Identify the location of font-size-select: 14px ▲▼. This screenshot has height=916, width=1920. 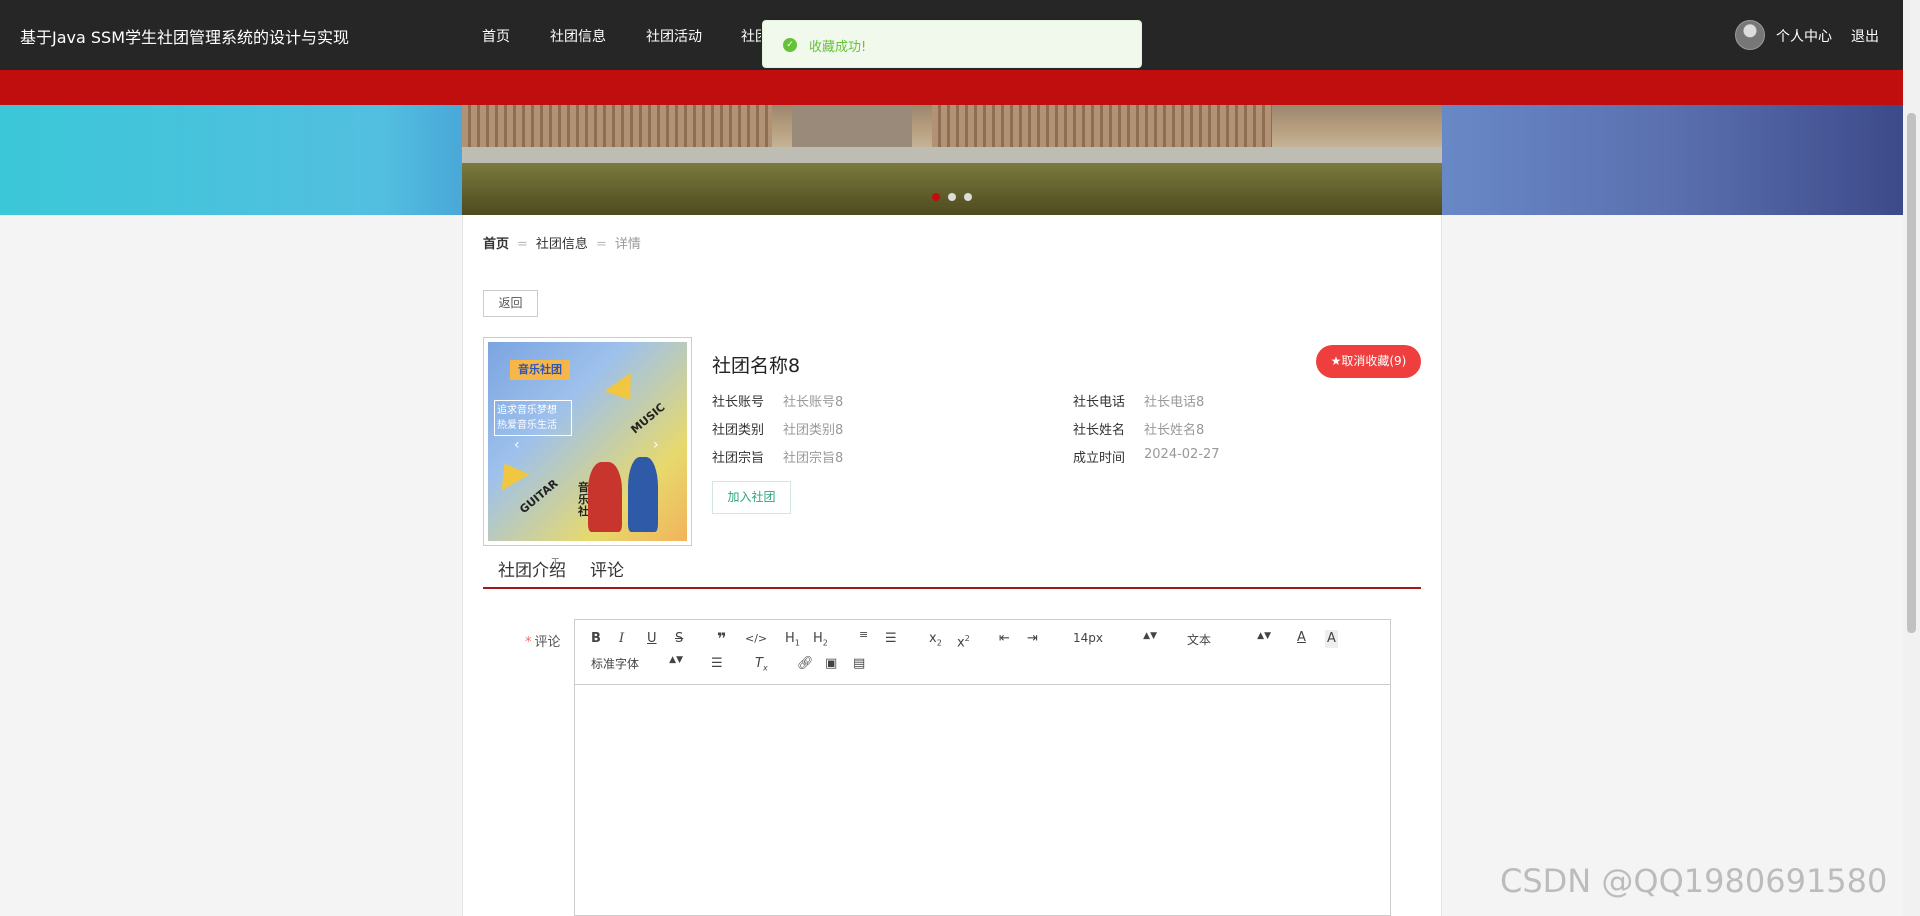
(1115, 638).